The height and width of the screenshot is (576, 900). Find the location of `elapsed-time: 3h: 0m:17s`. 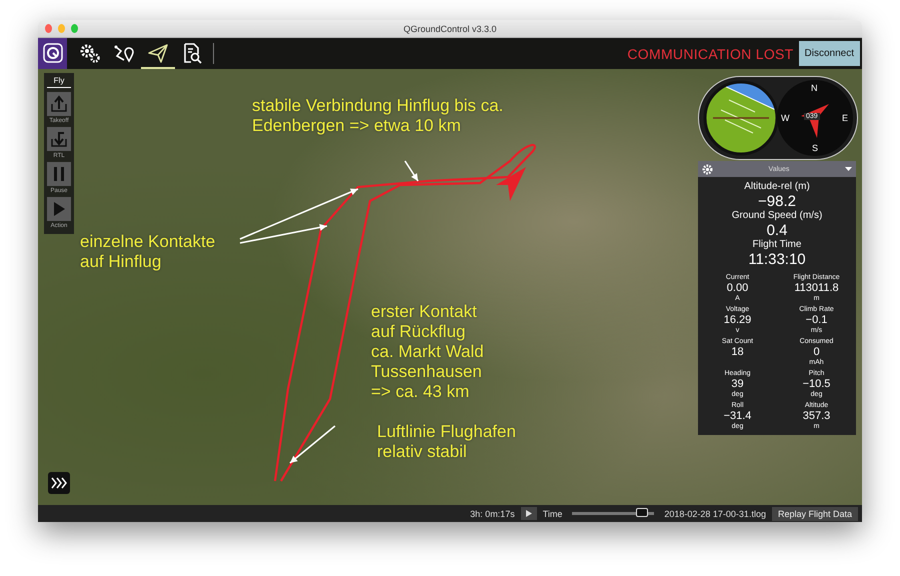

elapsed-time: 3h: 0m:17s is located at coordinates (492, 513).